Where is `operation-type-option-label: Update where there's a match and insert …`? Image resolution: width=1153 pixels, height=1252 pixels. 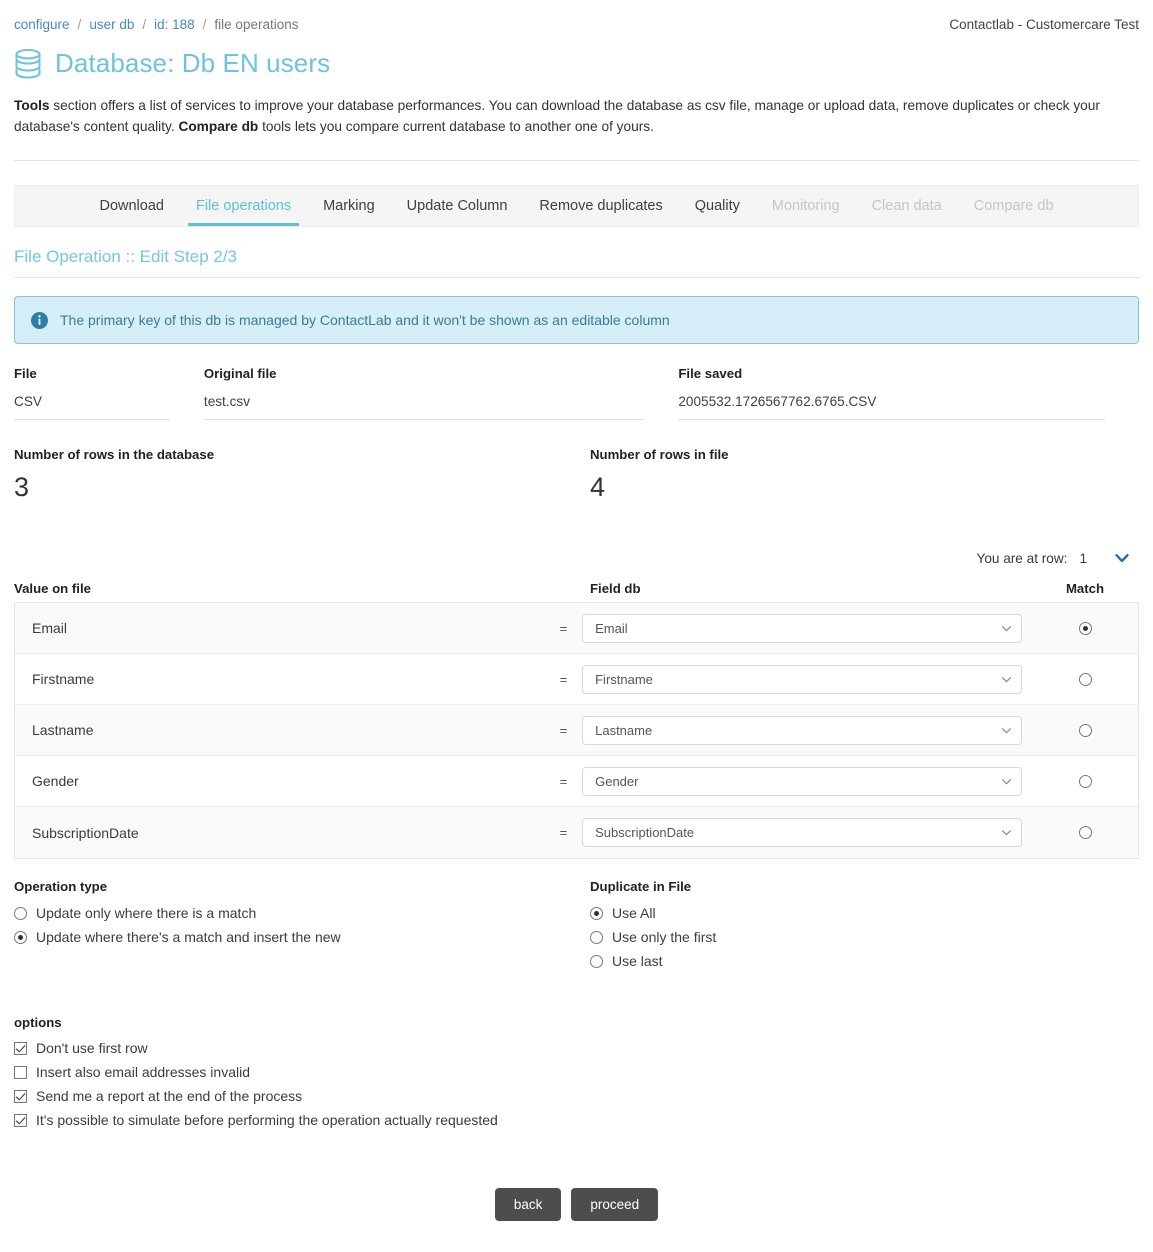
operation-type-option-label: Update where there's a match and insert … is located at coordinates (188, 937).